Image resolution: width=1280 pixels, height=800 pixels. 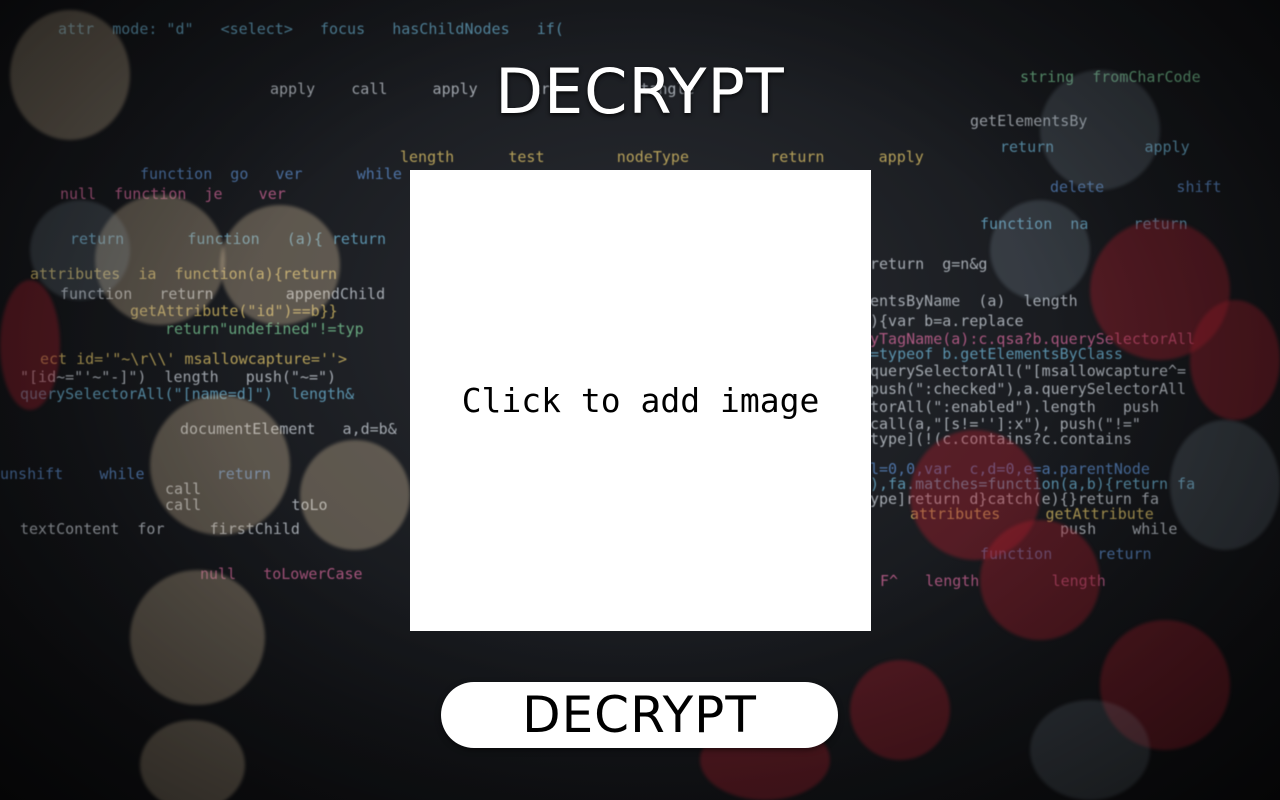 I want to click on add-image-label: Click to add image, so click(x=640, y=400).